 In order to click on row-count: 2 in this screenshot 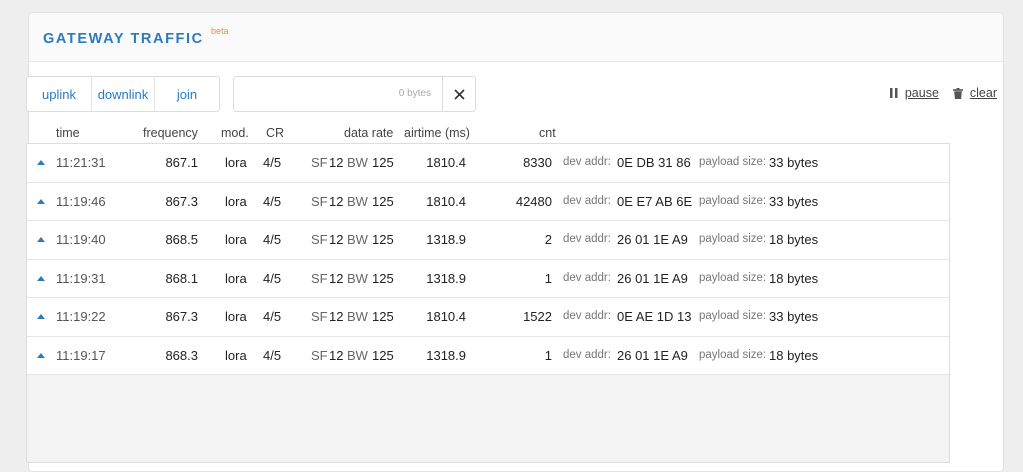, I will do `click(548, 239)`.